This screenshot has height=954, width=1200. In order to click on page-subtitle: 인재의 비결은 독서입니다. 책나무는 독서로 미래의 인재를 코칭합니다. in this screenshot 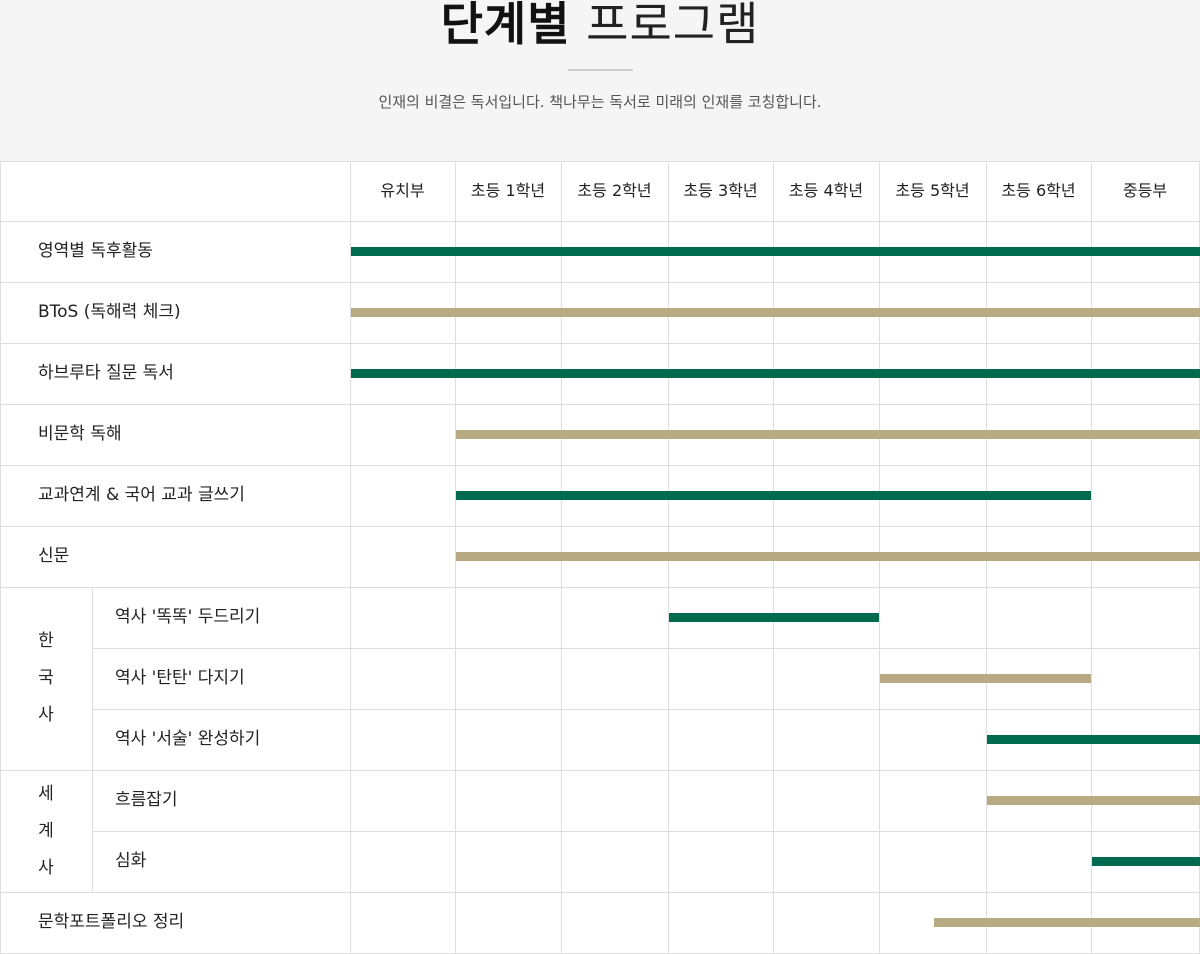, I will do `click(600, 102)`.